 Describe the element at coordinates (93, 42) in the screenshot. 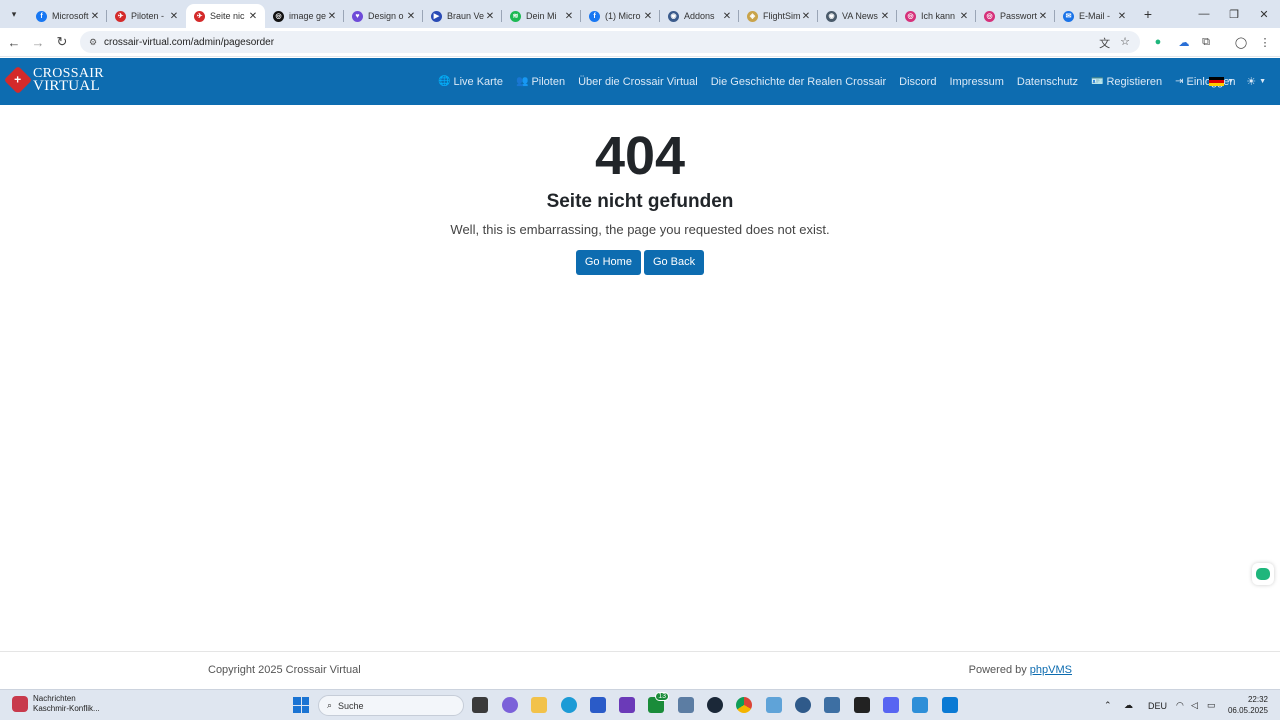

I see `site-info-icon: ⚙` at that location.